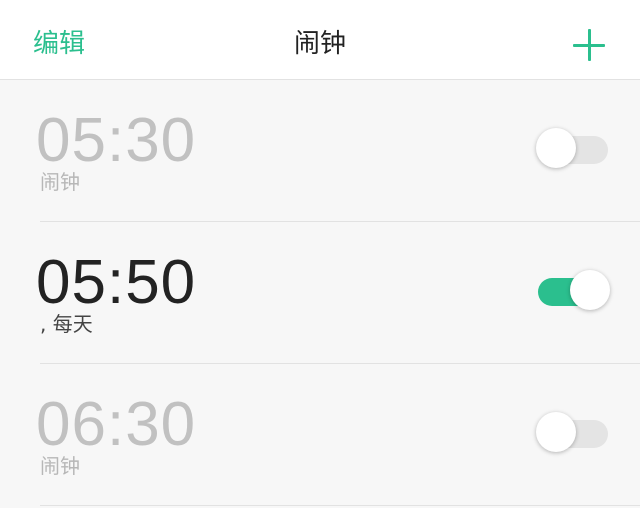  What do you see at coordinates (319, 44) in the screenshot?
I see `page-title: 闹钟` at bounding box center [319, 44].